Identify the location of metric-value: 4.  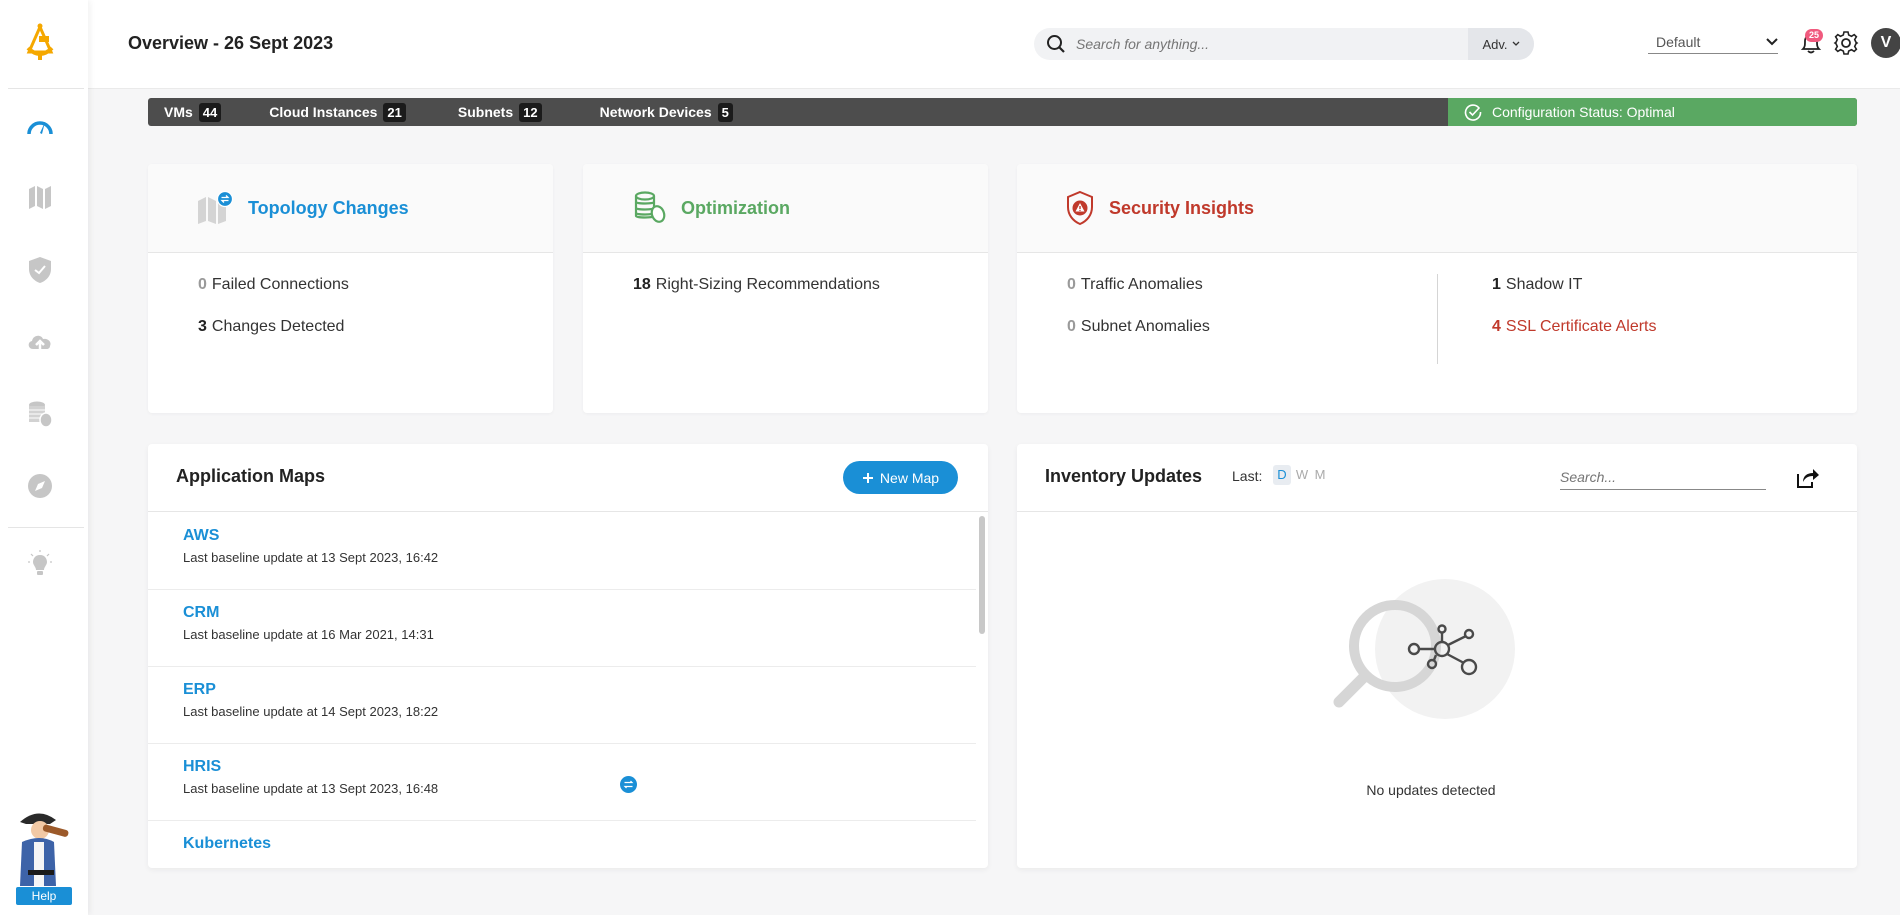
(1496, 326).